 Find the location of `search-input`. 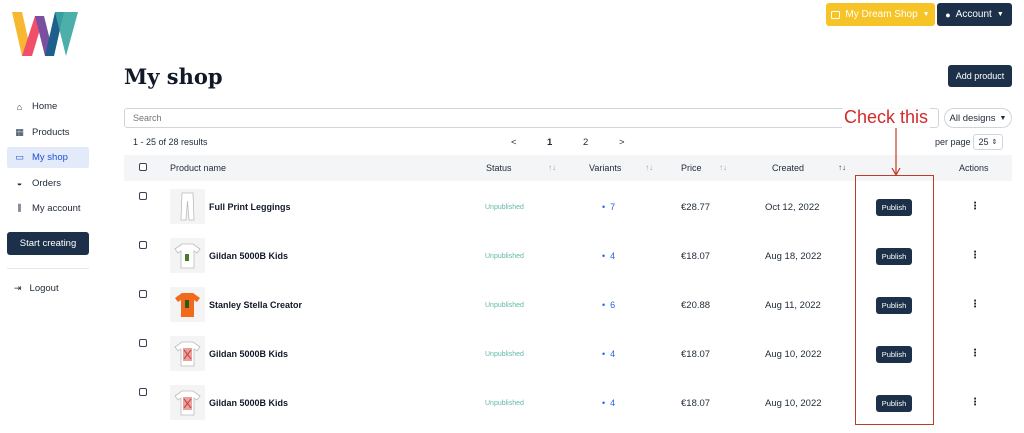

search-input is located at coordinates (531, 118).